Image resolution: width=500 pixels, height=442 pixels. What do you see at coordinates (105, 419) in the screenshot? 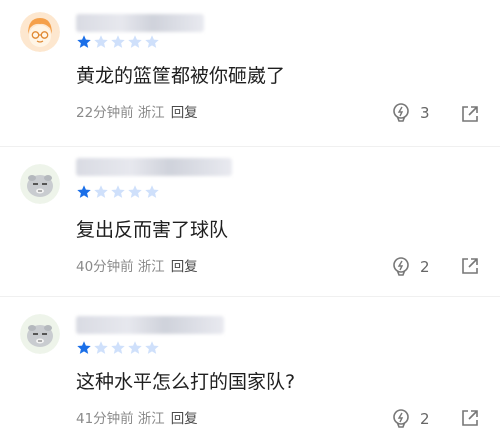
I see `comment-time: 41分钟前` at bounding box center [105, 419].